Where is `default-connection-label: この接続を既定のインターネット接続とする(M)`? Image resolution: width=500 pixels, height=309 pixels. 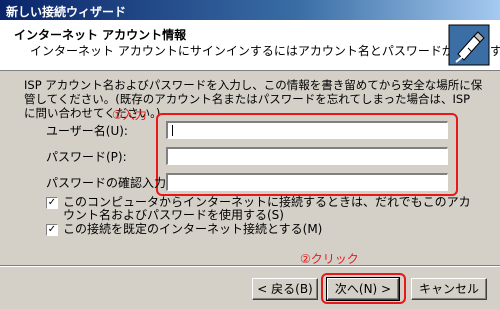
default-connection-label: この接続を既定のインターネット接続とする(M) is located at coordinates (192, 229).